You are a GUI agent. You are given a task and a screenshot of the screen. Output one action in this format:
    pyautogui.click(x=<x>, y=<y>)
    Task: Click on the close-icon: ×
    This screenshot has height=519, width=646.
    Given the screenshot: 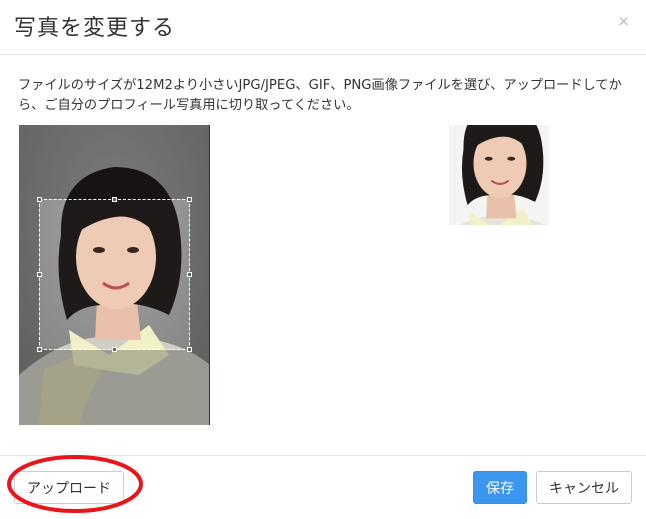 What is the action you would take?
    pyautogui.click(x=623, y=21)
    